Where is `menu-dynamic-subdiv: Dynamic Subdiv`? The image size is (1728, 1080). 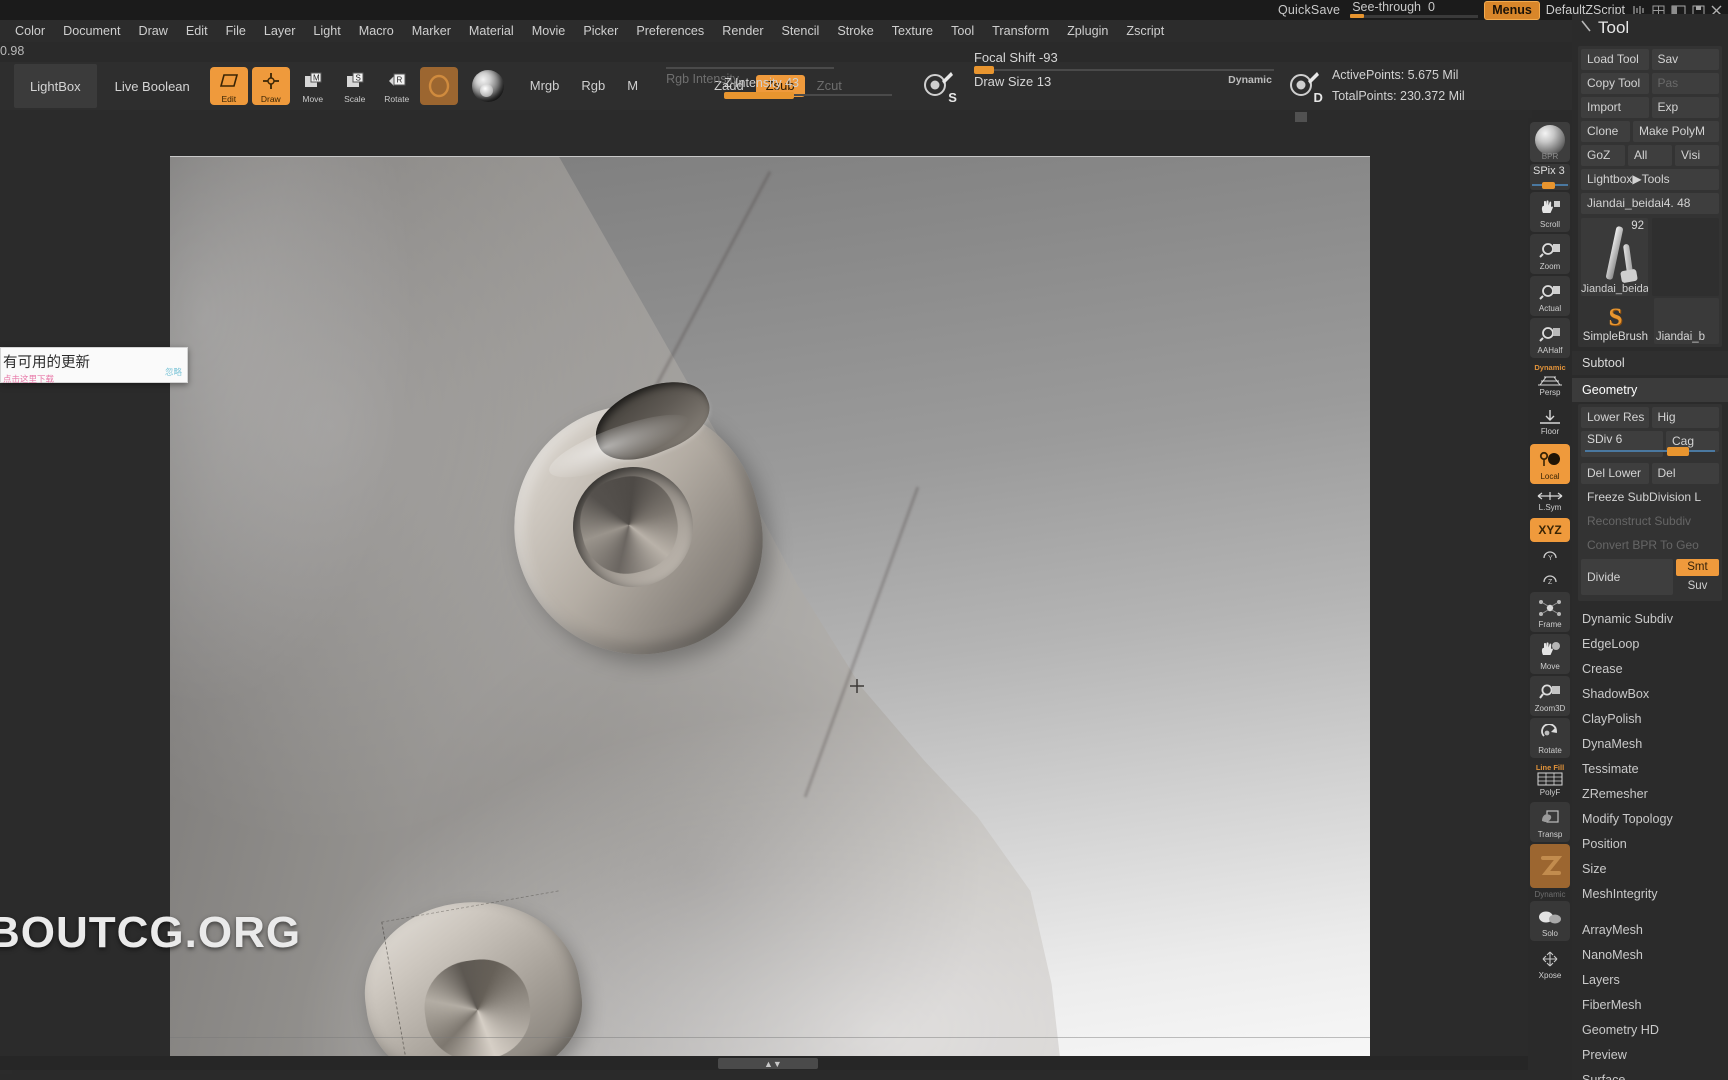 menu-dynamic-subdiv: Dynamic Subdiv is located at coordinates (1650, 619).